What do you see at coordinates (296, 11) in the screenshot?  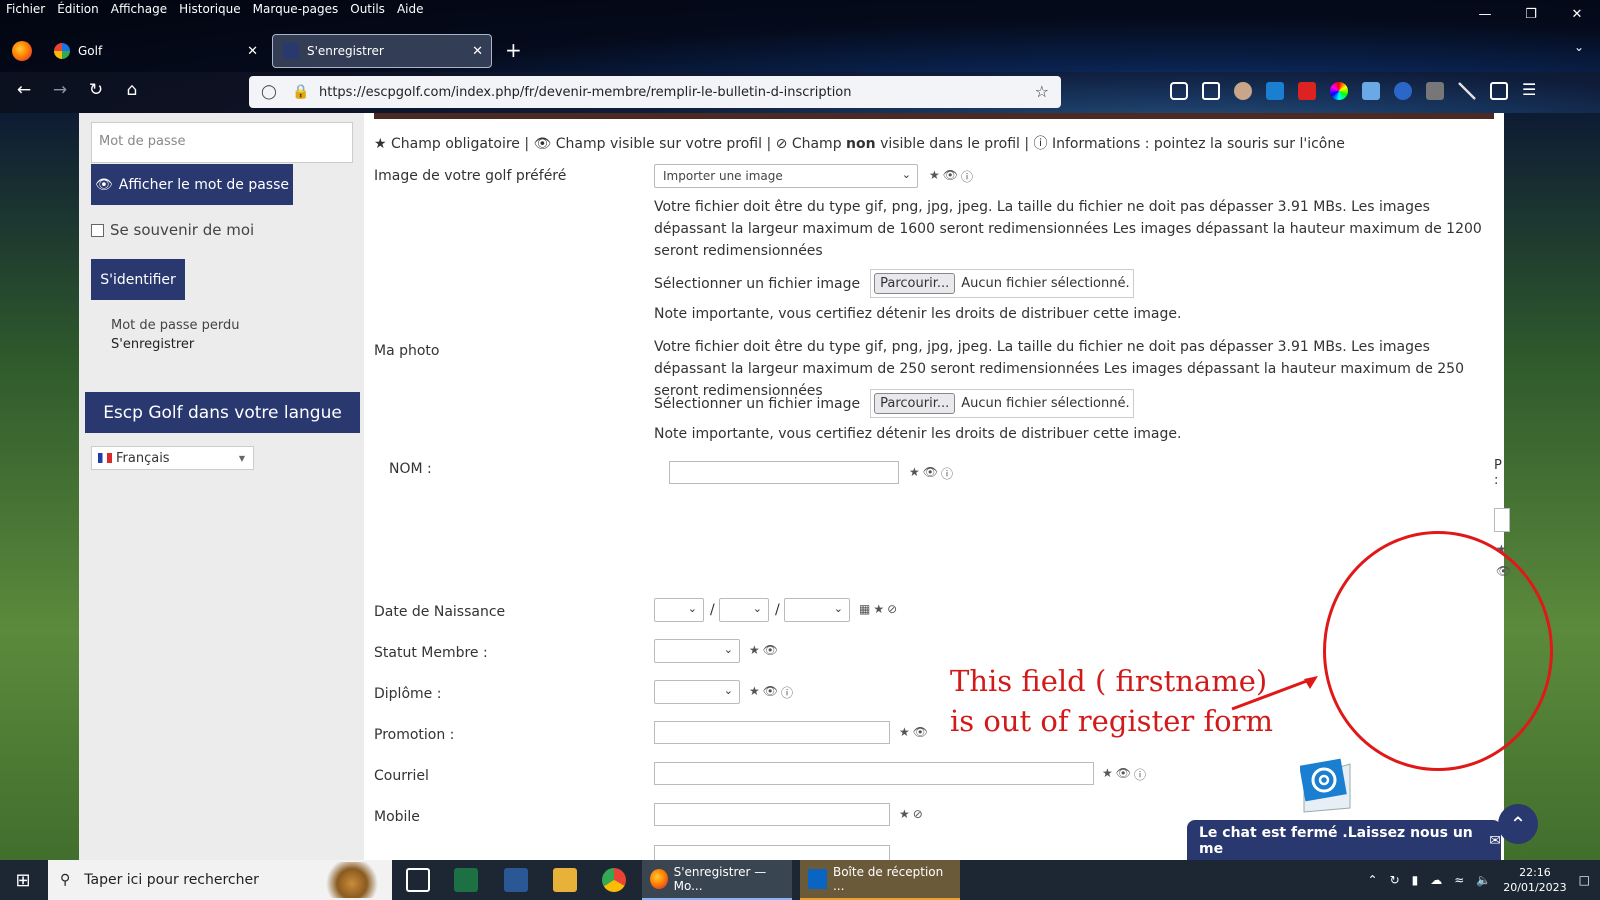 I see `menu-bookmarks: Marque-pages` at bounding box center [296, 11].